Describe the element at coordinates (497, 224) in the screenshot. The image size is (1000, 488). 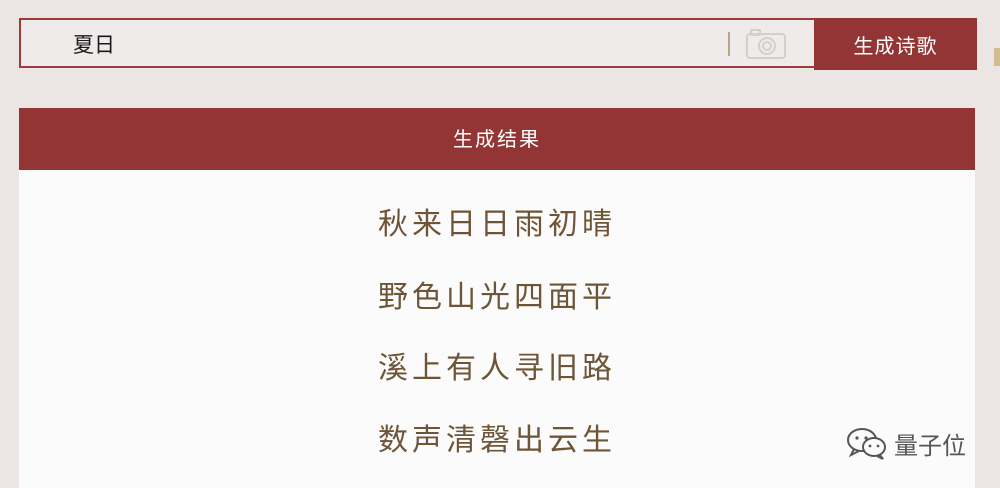
I see `poem-line-1: 秋来日日雨初晴` at that location.